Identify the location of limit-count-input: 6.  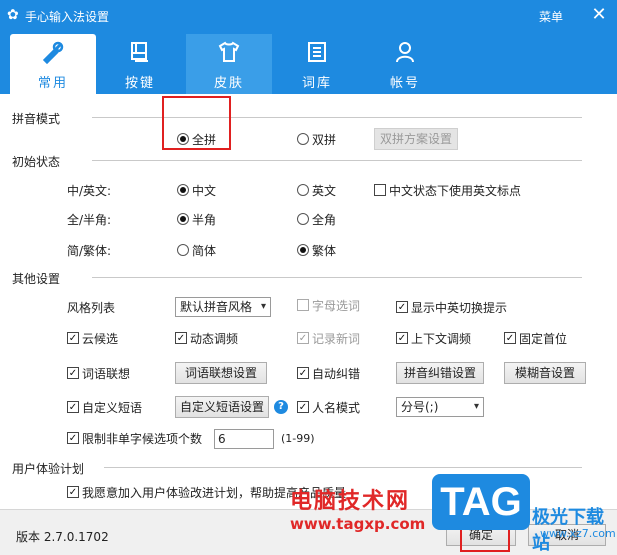
(244, 439).